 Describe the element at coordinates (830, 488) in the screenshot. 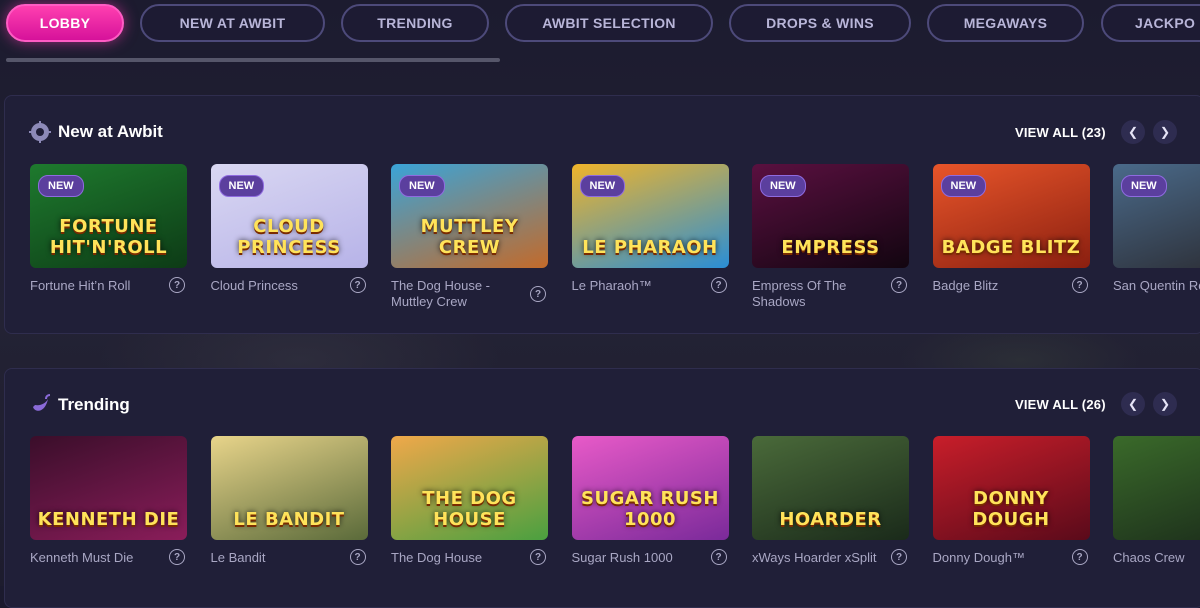

I see `game-thumbnail: HOARDER` at that location.